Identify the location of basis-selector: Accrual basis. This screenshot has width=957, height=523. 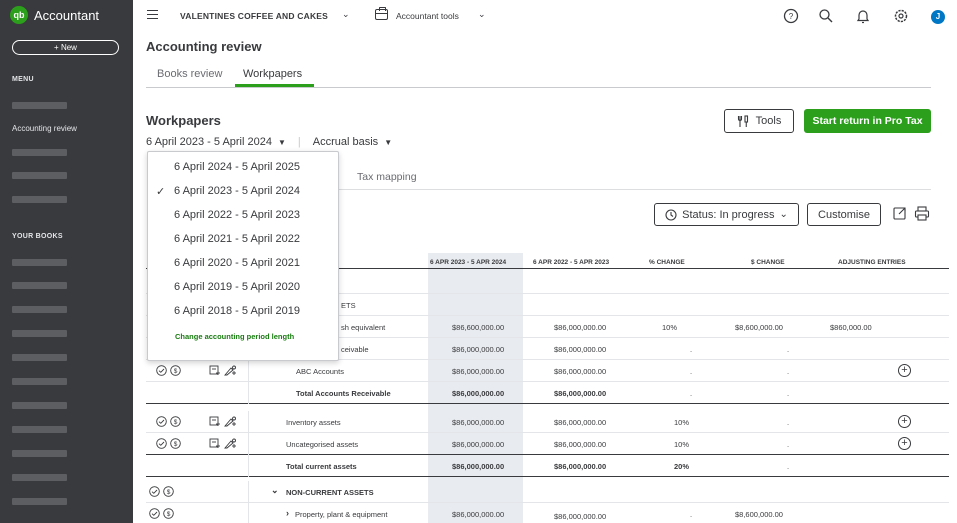
(345, 142).